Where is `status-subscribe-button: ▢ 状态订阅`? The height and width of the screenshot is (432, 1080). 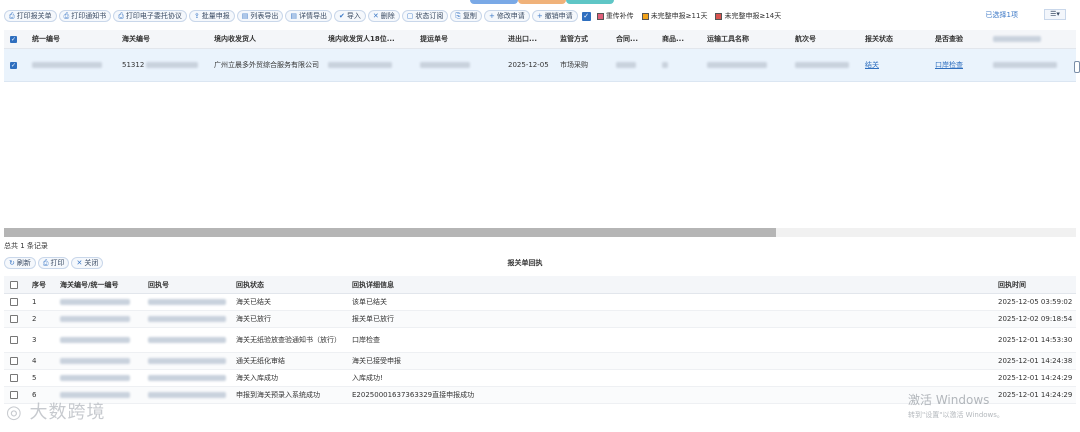
status-subscribe-button: ▢ 状态订阅 is located at coordinates (425, 16).